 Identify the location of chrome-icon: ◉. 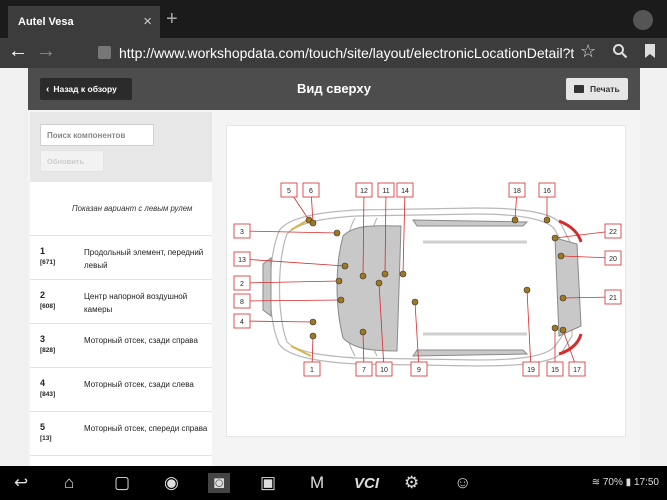
(171, 483).